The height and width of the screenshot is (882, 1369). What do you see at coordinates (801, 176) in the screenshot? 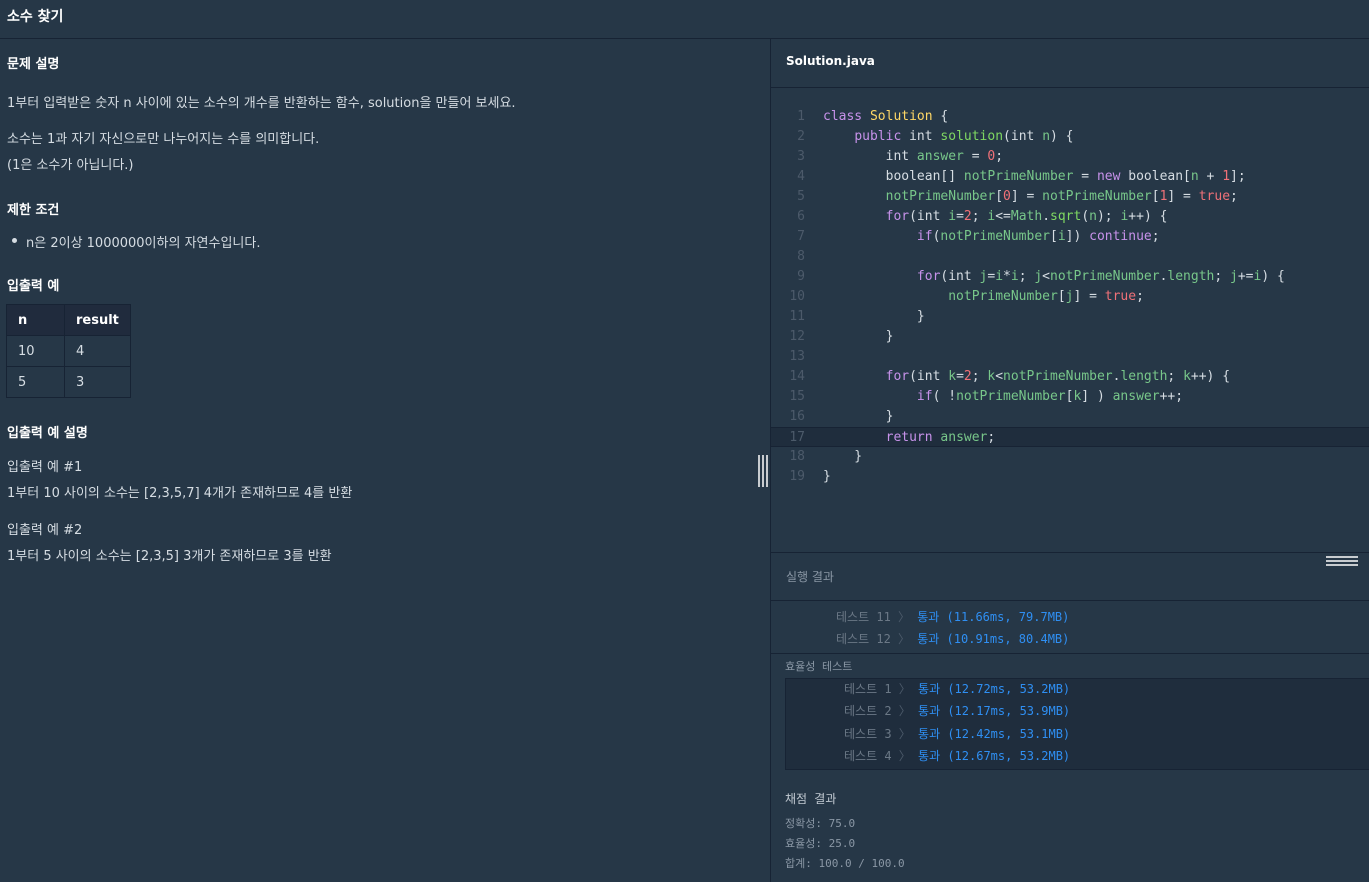
I see `line-number: 4` at bounding box center [801, 176].